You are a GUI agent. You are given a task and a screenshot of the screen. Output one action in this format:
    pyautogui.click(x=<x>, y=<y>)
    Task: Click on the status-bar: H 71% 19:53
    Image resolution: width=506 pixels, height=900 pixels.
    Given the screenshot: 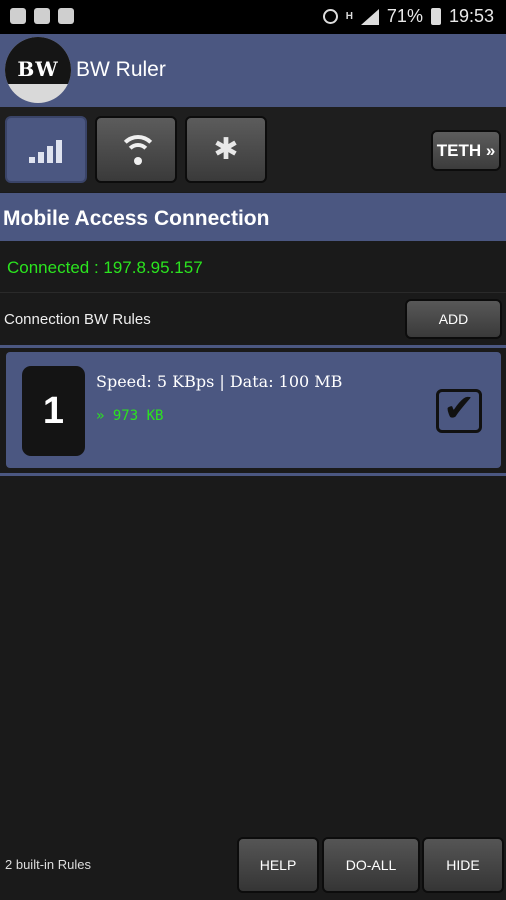 What is the action you would take?
    pyautogui.click(x=253, y=17)
    